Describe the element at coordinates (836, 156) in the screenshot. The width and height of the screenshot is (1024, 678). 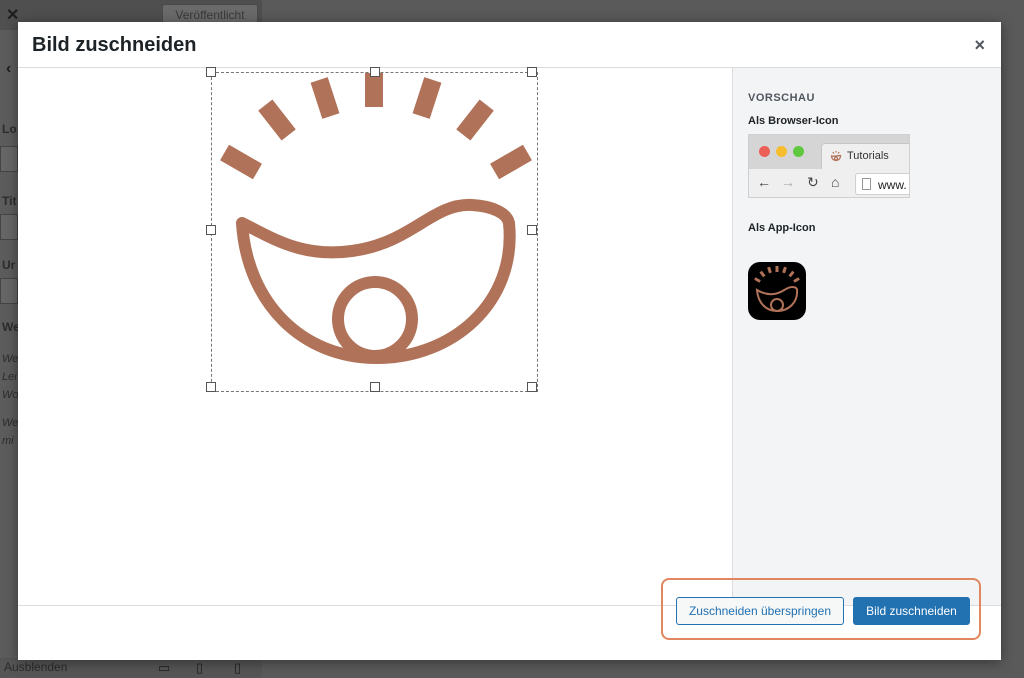
I see `favicon-icon` at that location.